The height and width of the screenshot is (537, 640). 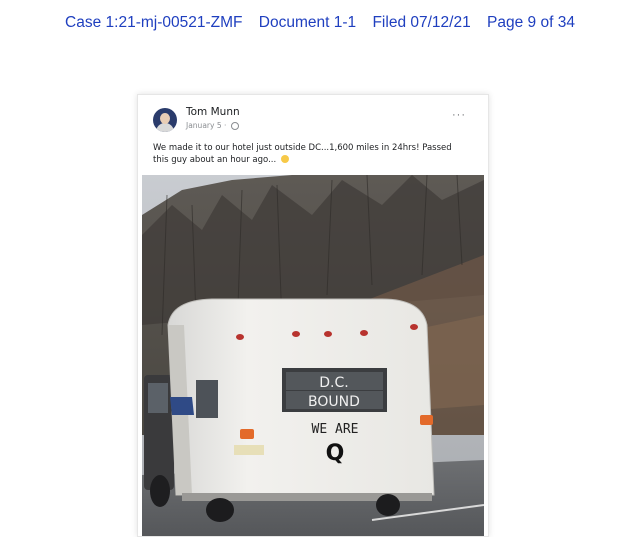 What do you see at coordinates (234, 126) in the screenshot?
I see `globe-icon` at bounding box center [234, 126].